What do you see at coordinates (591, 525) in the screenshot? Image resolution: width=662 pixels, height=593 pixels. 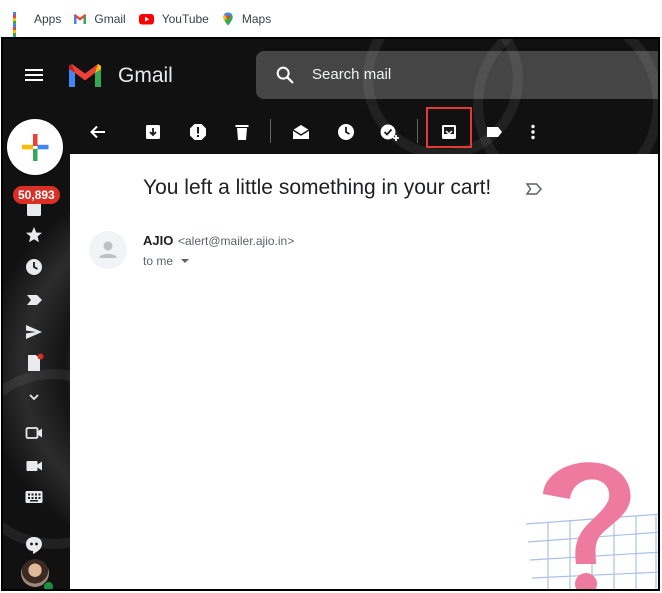 I see `question-mark-illustration` at bounding box center [591, 525].